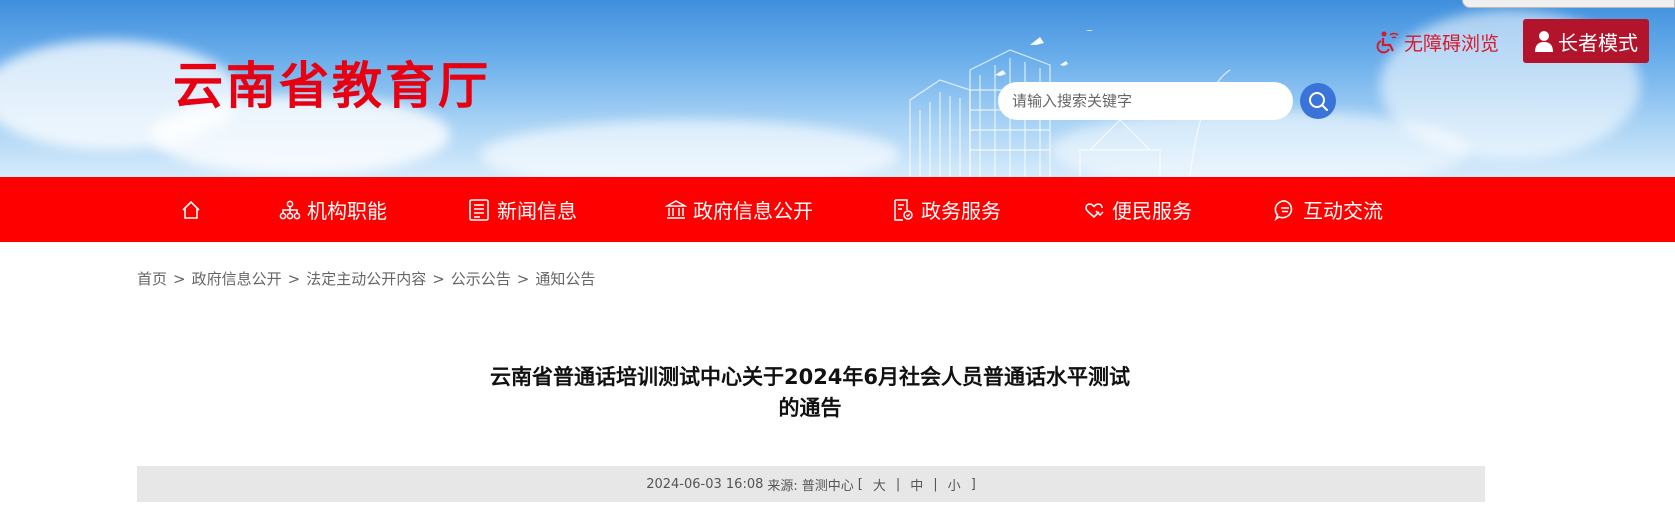 The image size is (1675, 519). Describe the element at coordinates (1145, 101) in the screenshot. I see `search-input` at that location.